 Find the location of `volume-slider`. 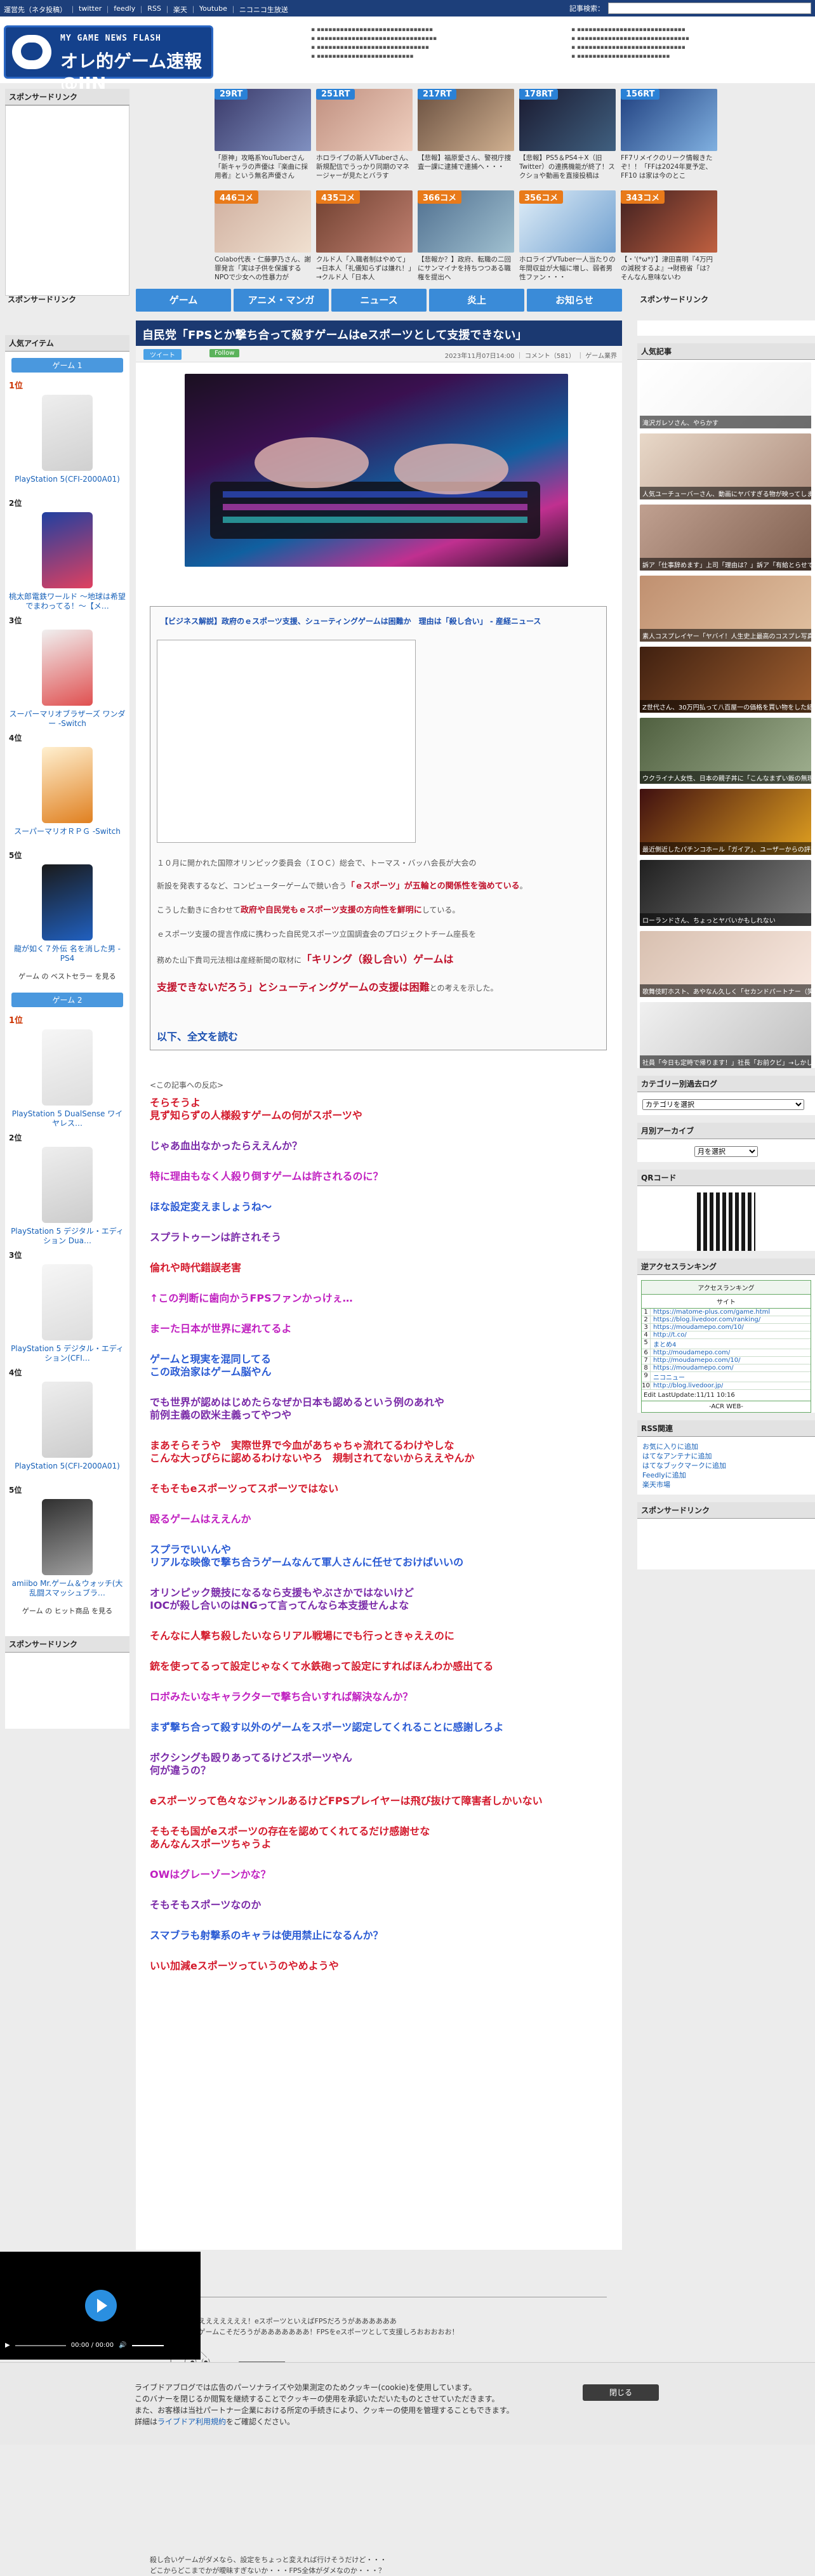

volume-slider is located at coordinates (147, 2345).